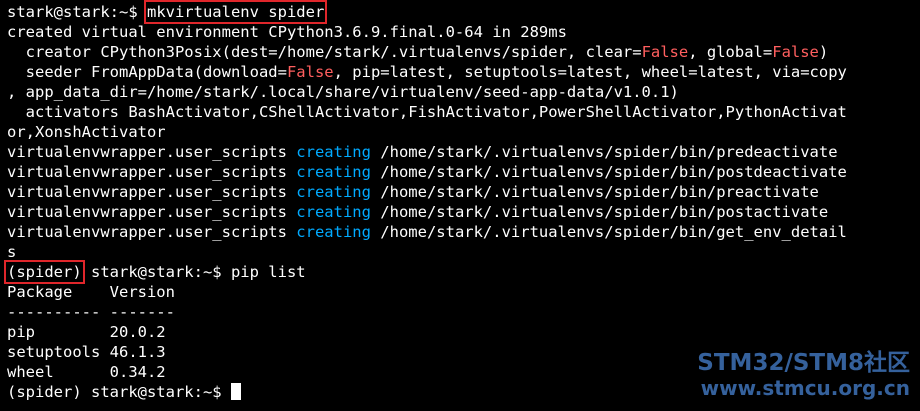 The height and width of the screenshot is (411, 920). Describe the element at coordinates (730, 52) in the screenshot. I see `terminal-text: , global=` at that location.